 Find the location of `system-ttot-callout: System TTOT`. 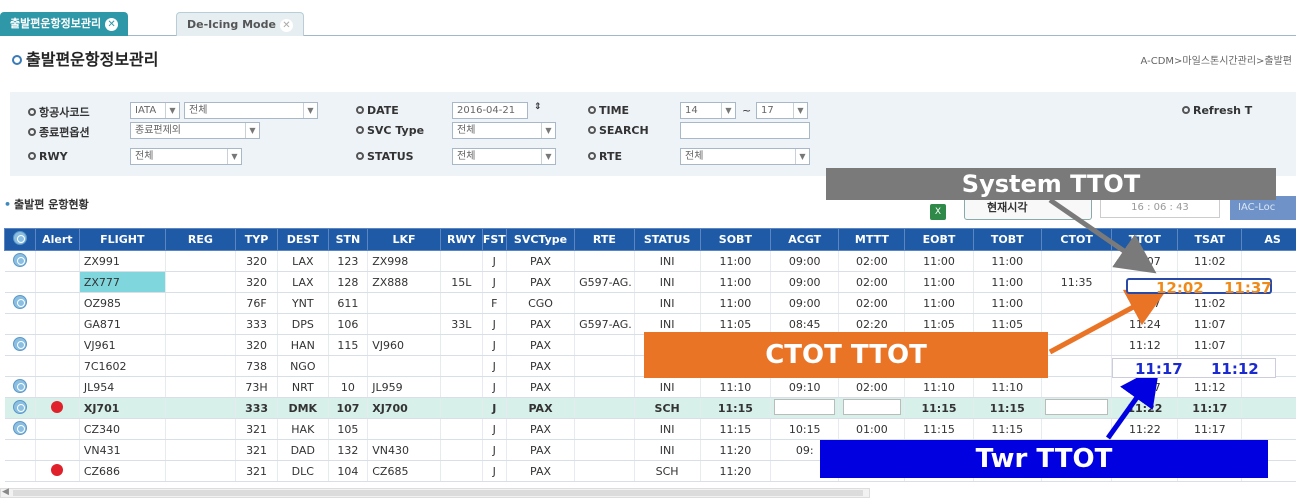

system-ttot-callout: System TTOT is located at coordinates (1051, 184).